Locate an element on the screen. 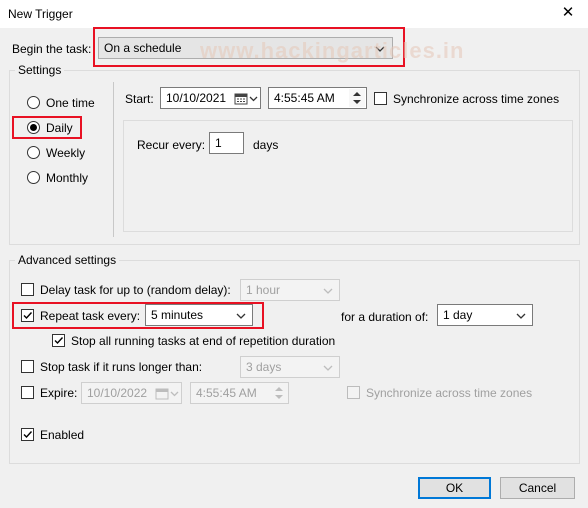 Image resolution: width=588 pixels, height=508 pixels. expire-date-picker: 10/10/2022 is located at coordinates (131, 393).